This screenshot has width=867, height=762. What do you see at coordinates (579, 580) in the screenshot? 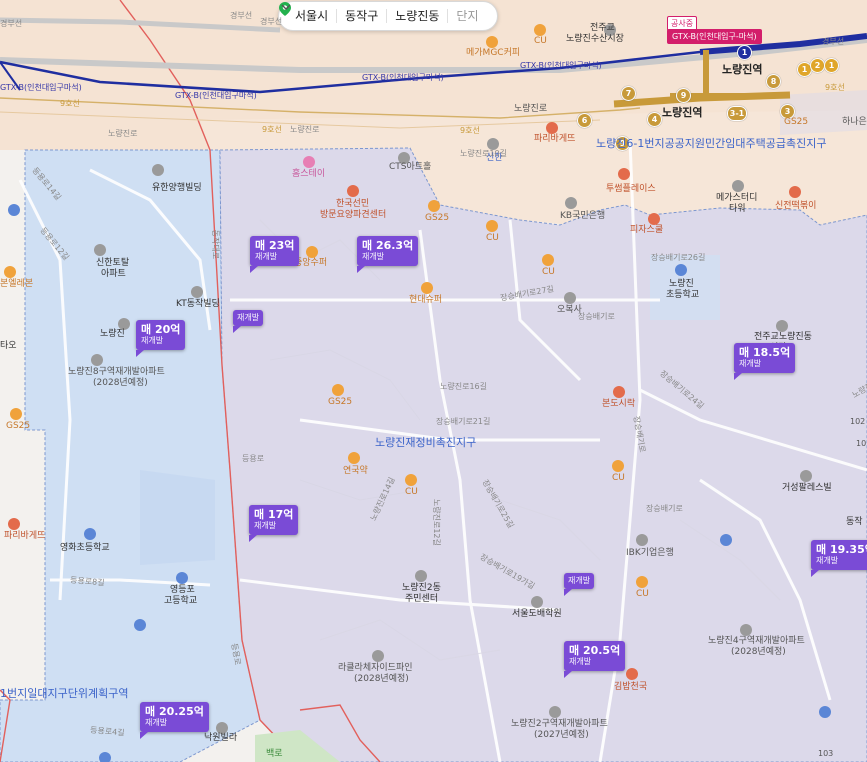
I see `pin-type: 재개발` at bounding box center [579, 580].